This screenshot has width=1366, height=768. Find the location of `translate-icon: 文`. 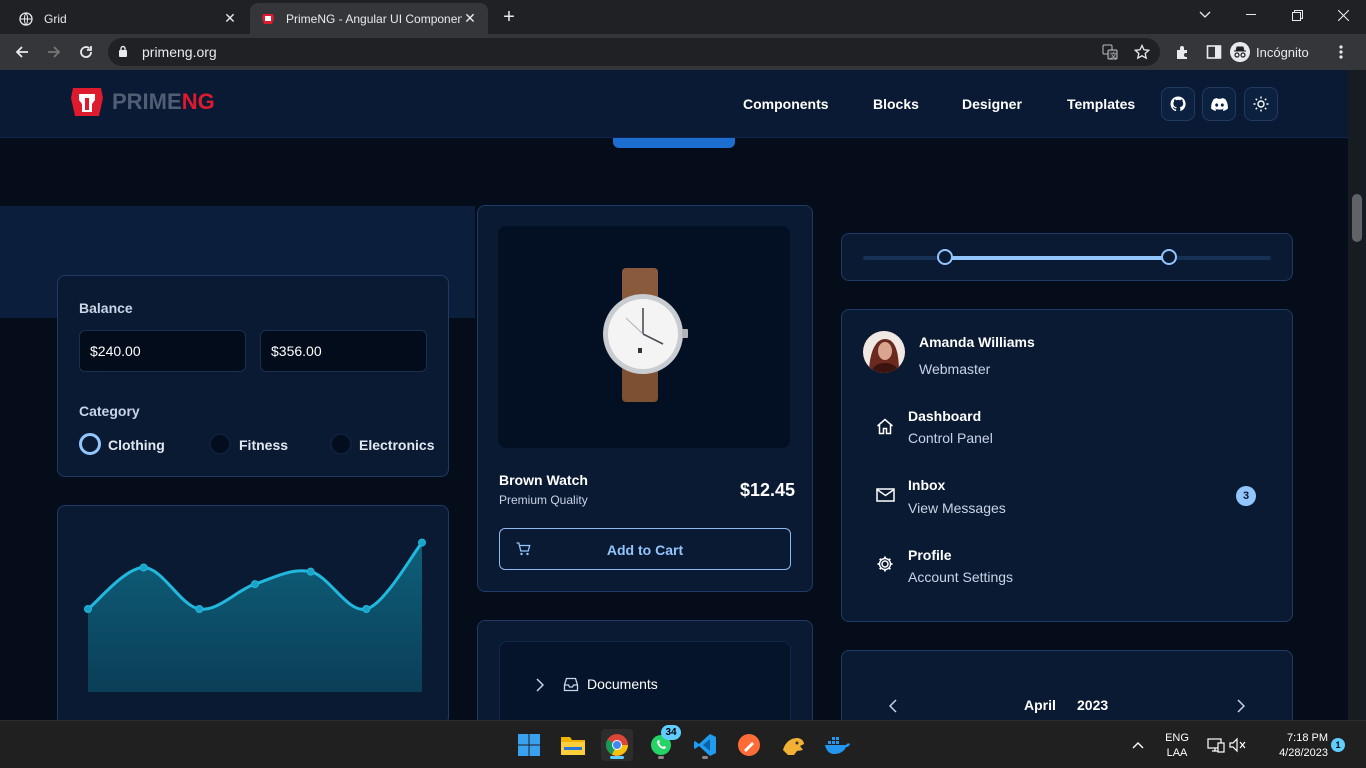

translate-icon: 文 is located at coordinates (1110, 52).